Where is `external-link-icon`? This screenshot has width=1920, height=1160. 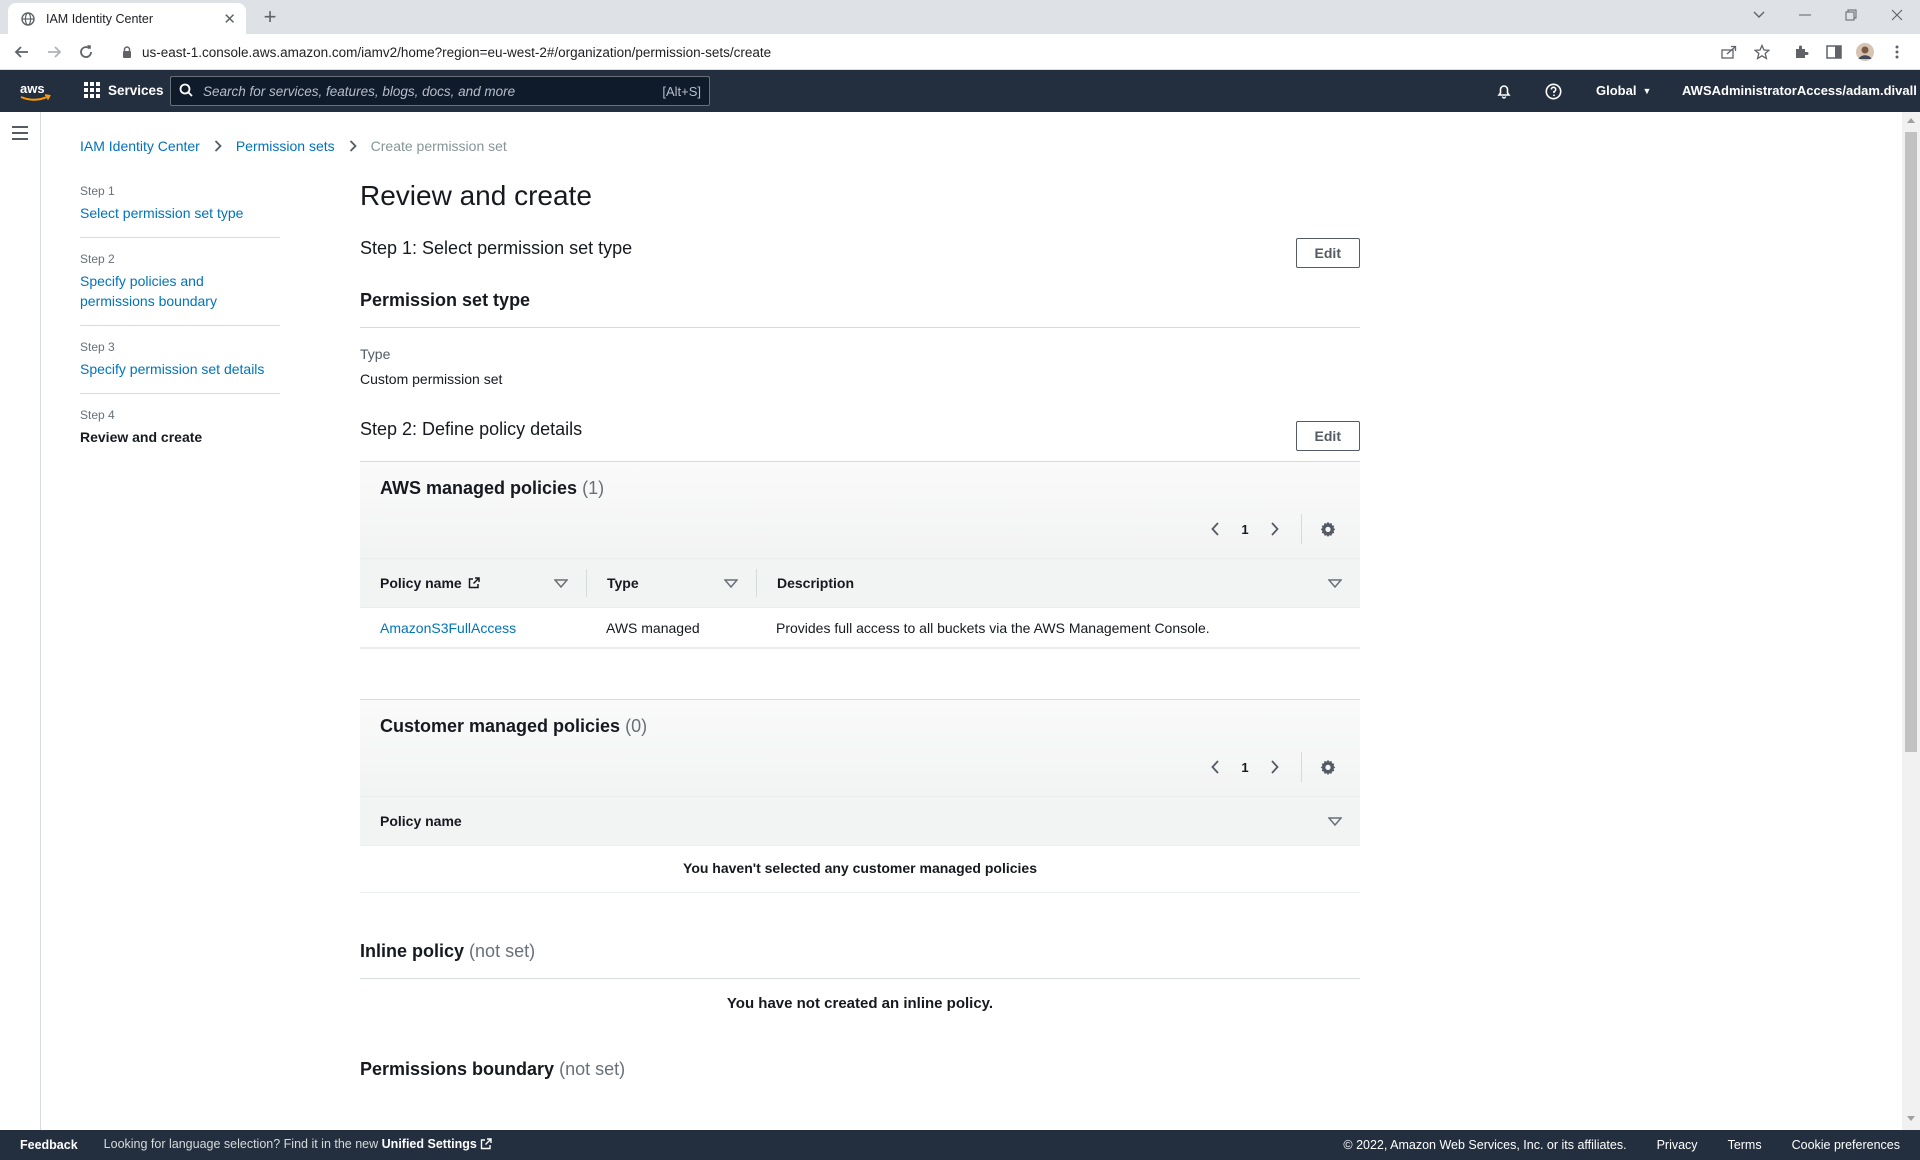
external-link-icon is located at coordinates (486, 1145).